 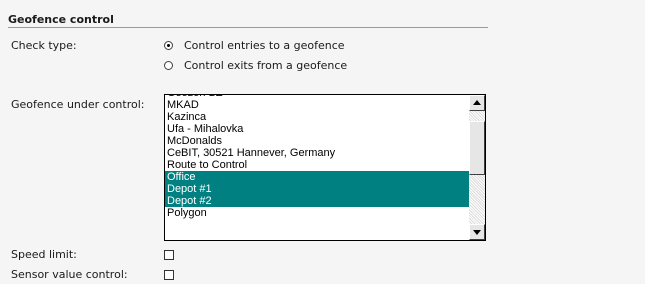 What do you see at coordinates (317, 177) in the screenshot?
I see `geofence-option: Office` at bounding box center [317, 177].